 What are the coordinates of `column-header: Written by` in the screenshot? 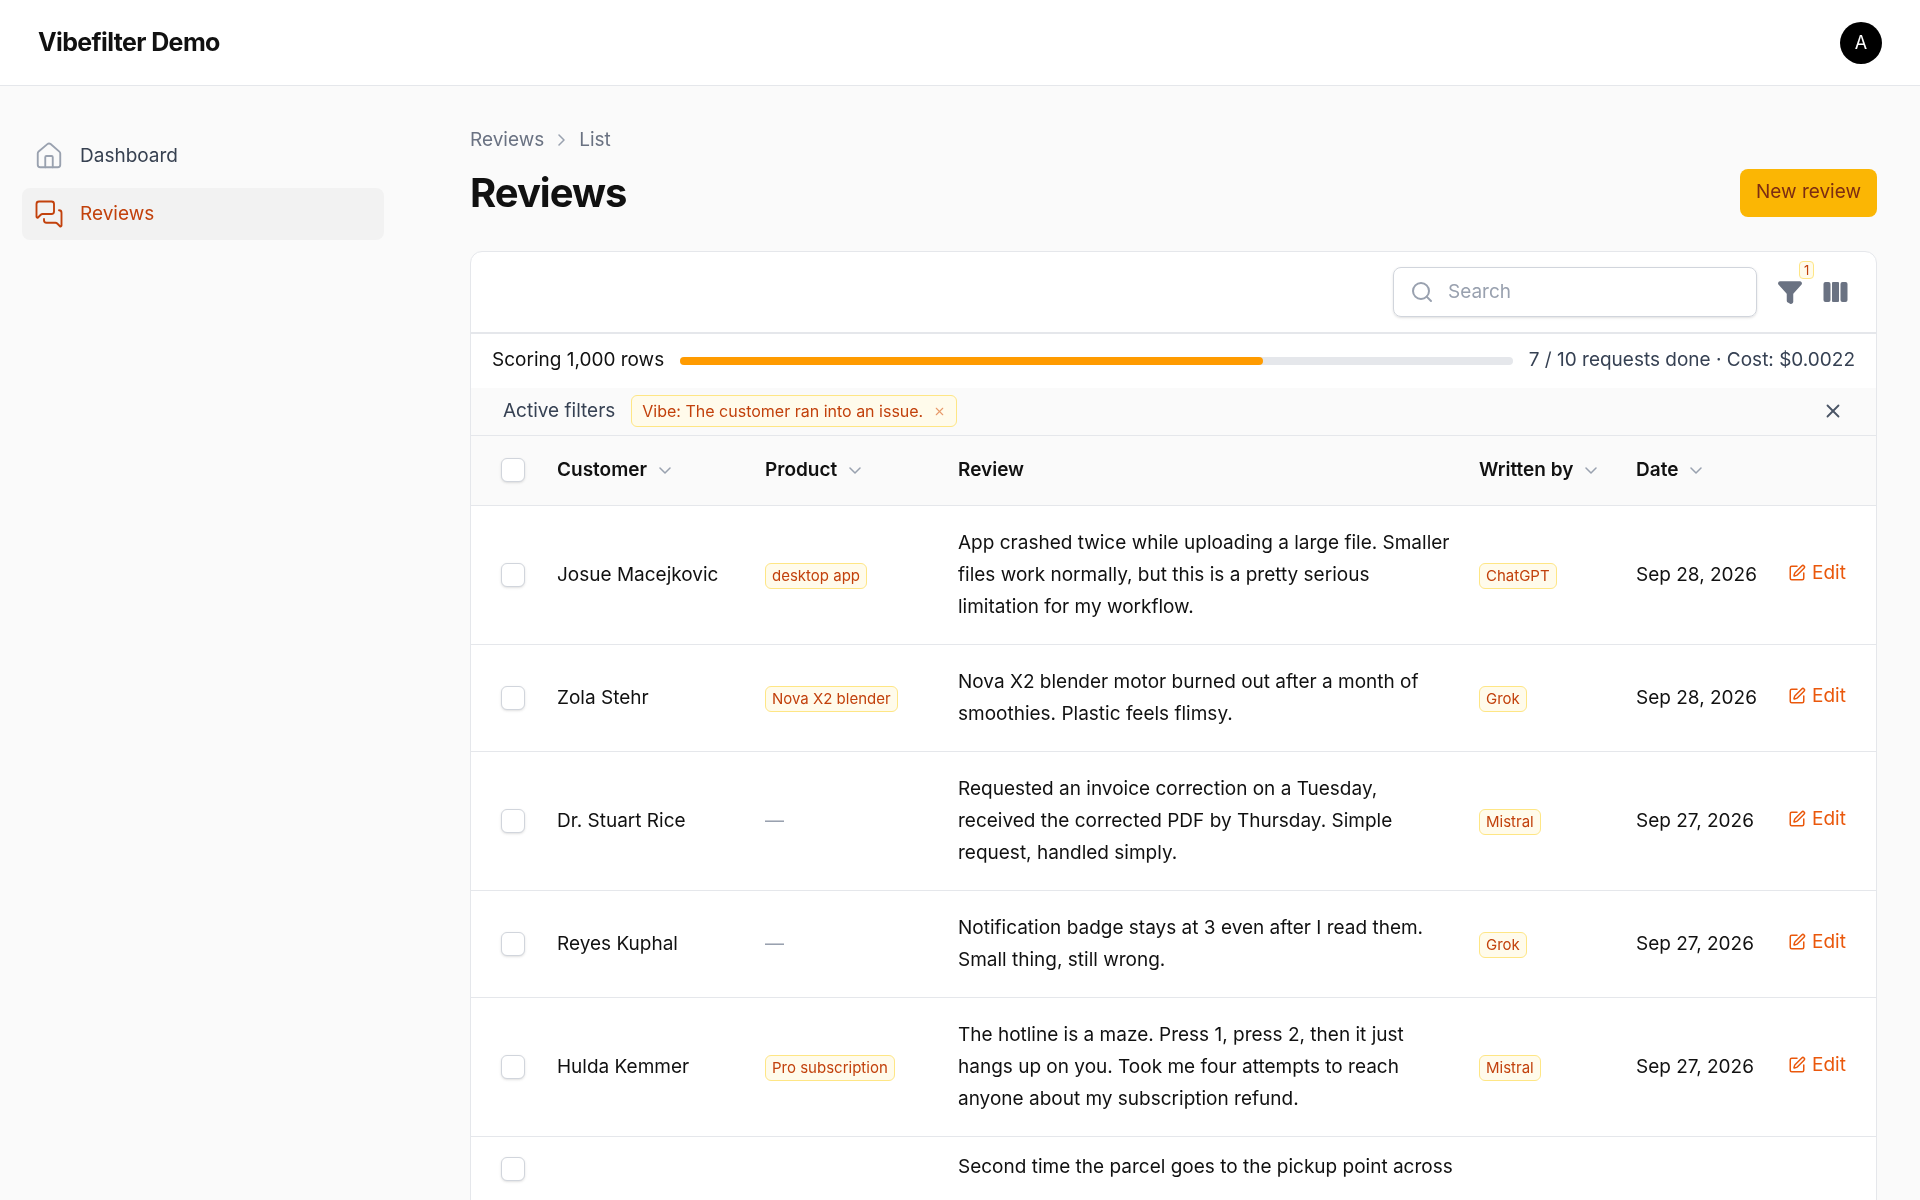 It's located at (1538, 470).